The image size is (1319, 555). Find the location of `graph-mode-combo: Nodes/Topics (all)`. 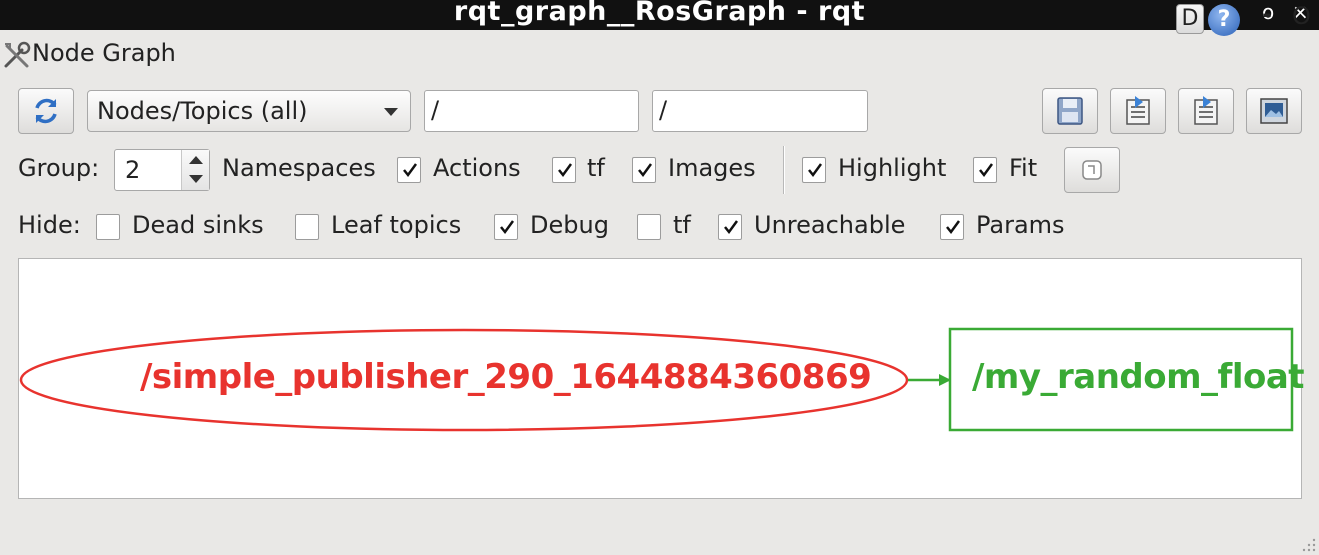

graph-mode-combo: Nodes/Topics (all) is located at coordinates (249, 111).